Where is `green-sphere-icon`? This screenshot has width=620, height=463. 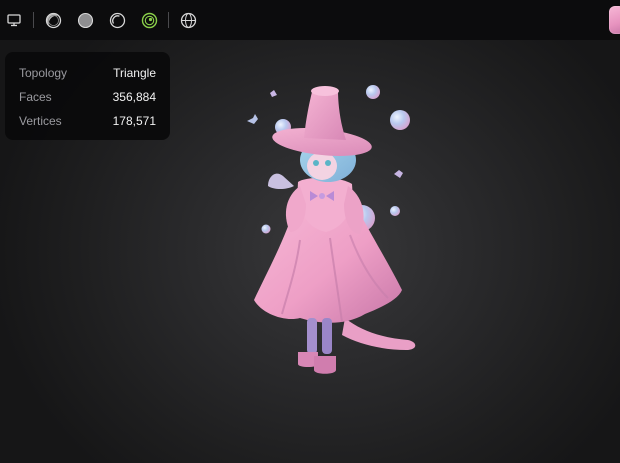 green-sphere-icon is located at coordinates (149, 20).